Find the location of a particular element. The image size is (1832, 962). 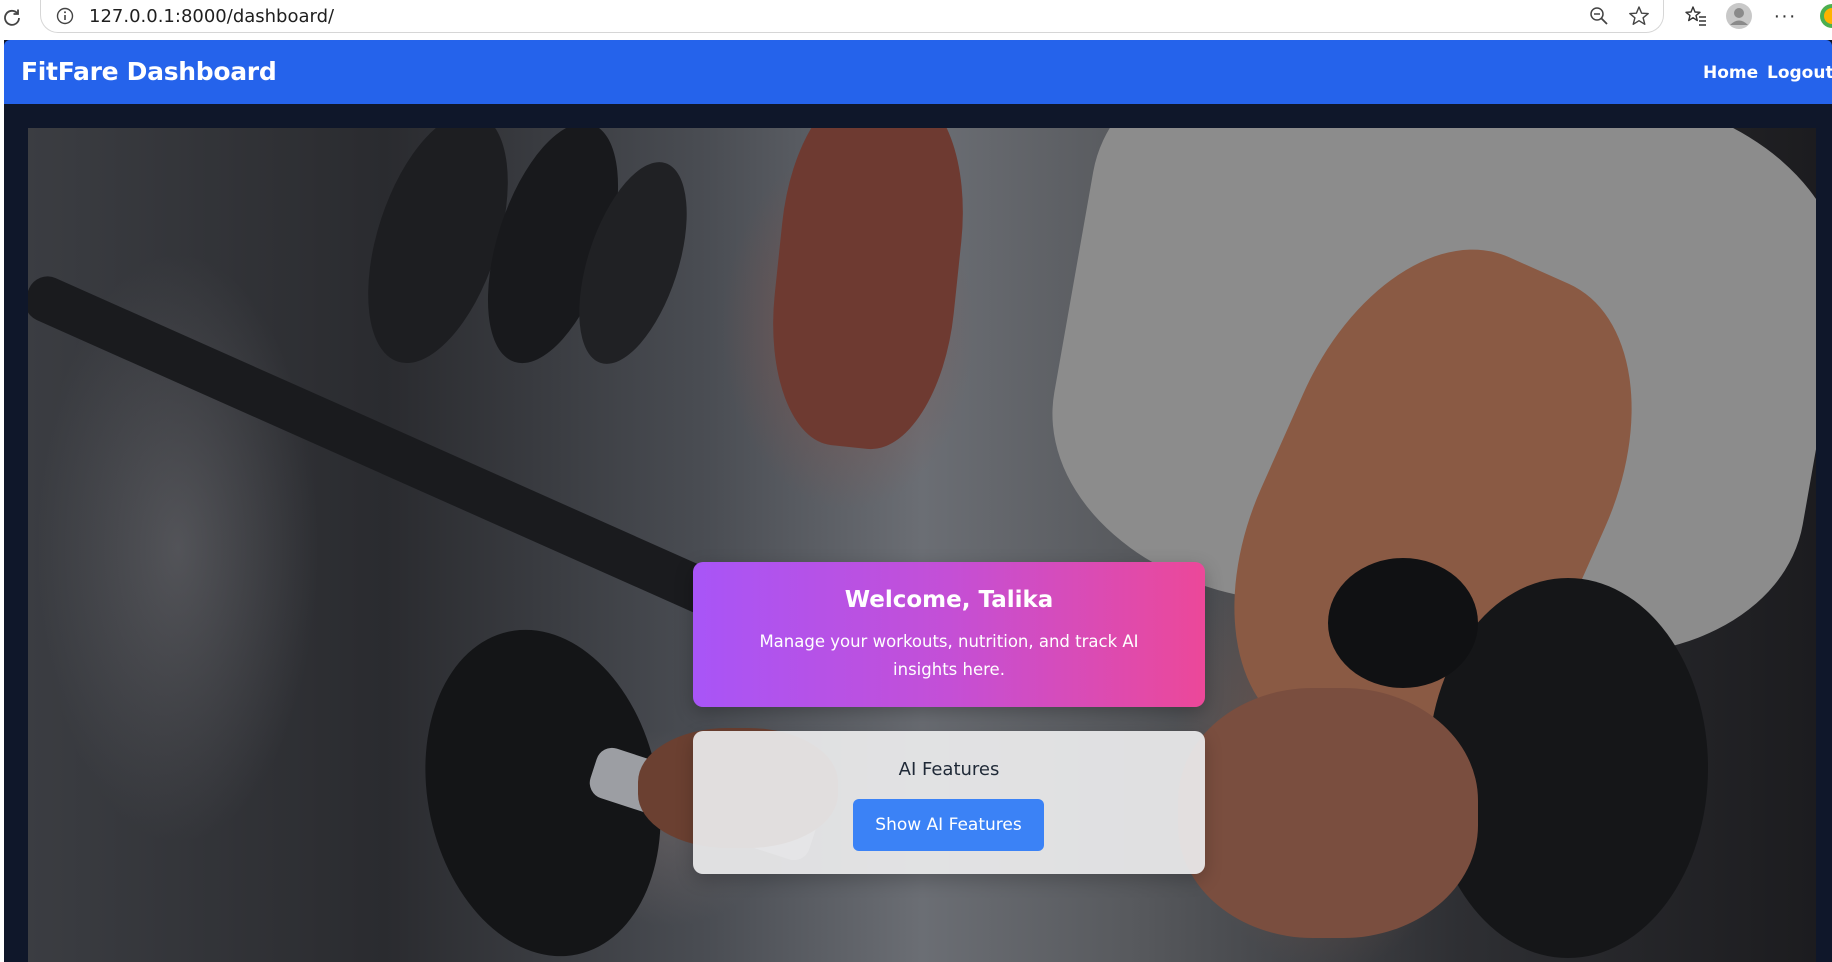

nav-logout-link: Logout is located at coordinates (1799, 73).